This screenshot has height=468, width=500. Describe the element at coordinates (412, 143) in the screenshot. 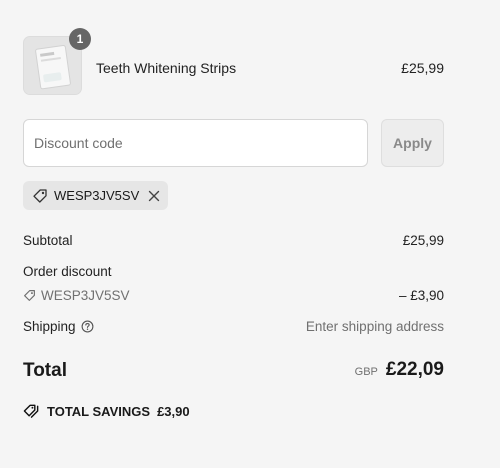

I see `apply-button: Apply` at that location.